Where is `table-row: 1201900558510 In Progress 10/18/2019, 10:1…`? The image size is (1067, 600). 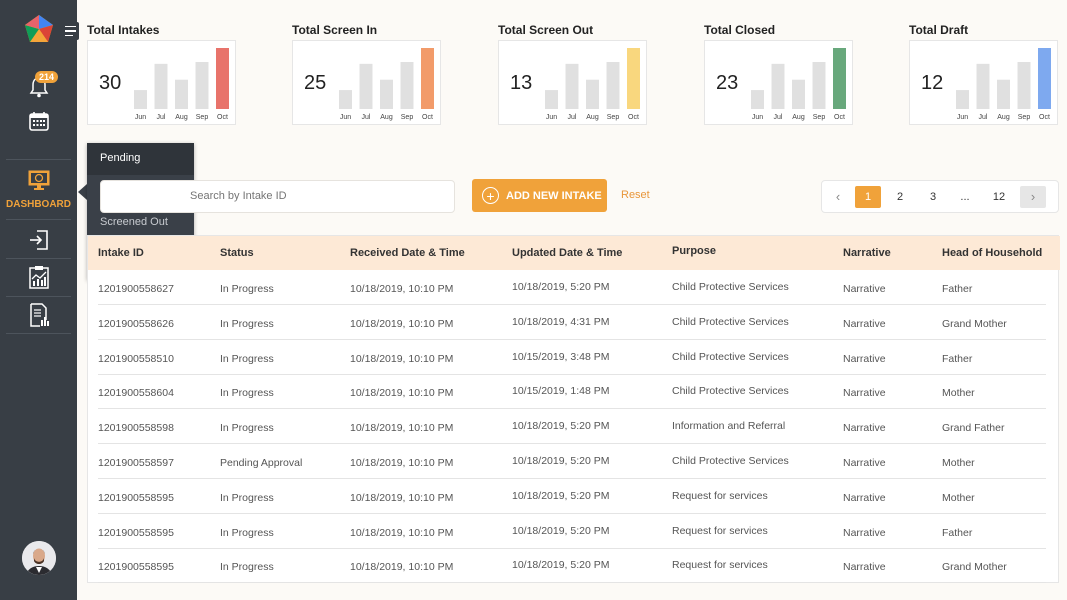
table-row: 1201900558510 In Progress 10/18/2019, 10:1… is located at coordinates (572, 357).